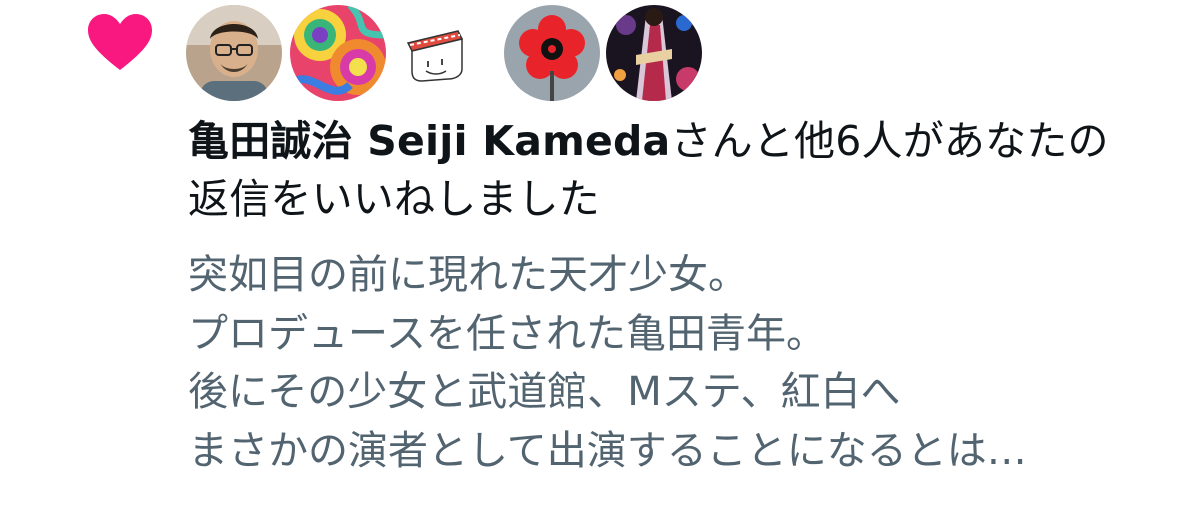 This screenshot has width=1200, height=517. I want to click on headline-text-line2: 返信をいいねしました, so click(394, 199).